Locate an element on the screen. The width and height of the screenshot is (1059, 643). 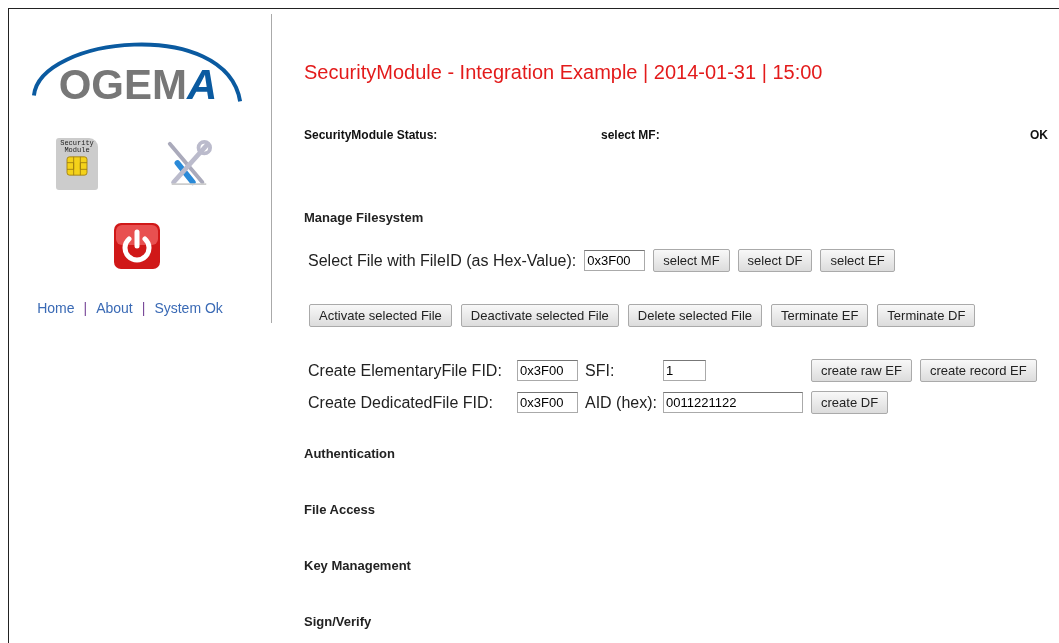
file-action-button: Deactivate selected File is located at coordinates (539, 315).